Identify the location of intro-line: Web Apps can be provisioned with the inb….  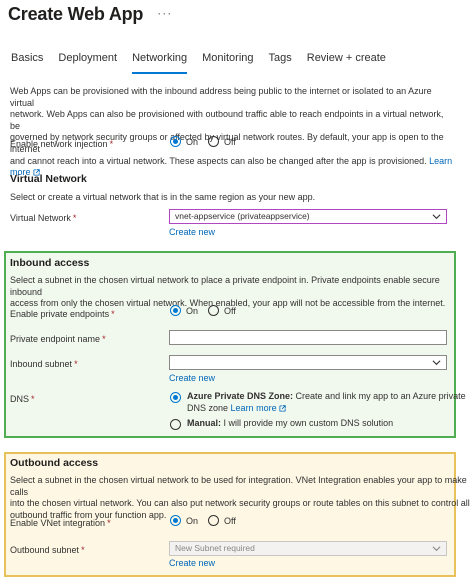
(221, 97).